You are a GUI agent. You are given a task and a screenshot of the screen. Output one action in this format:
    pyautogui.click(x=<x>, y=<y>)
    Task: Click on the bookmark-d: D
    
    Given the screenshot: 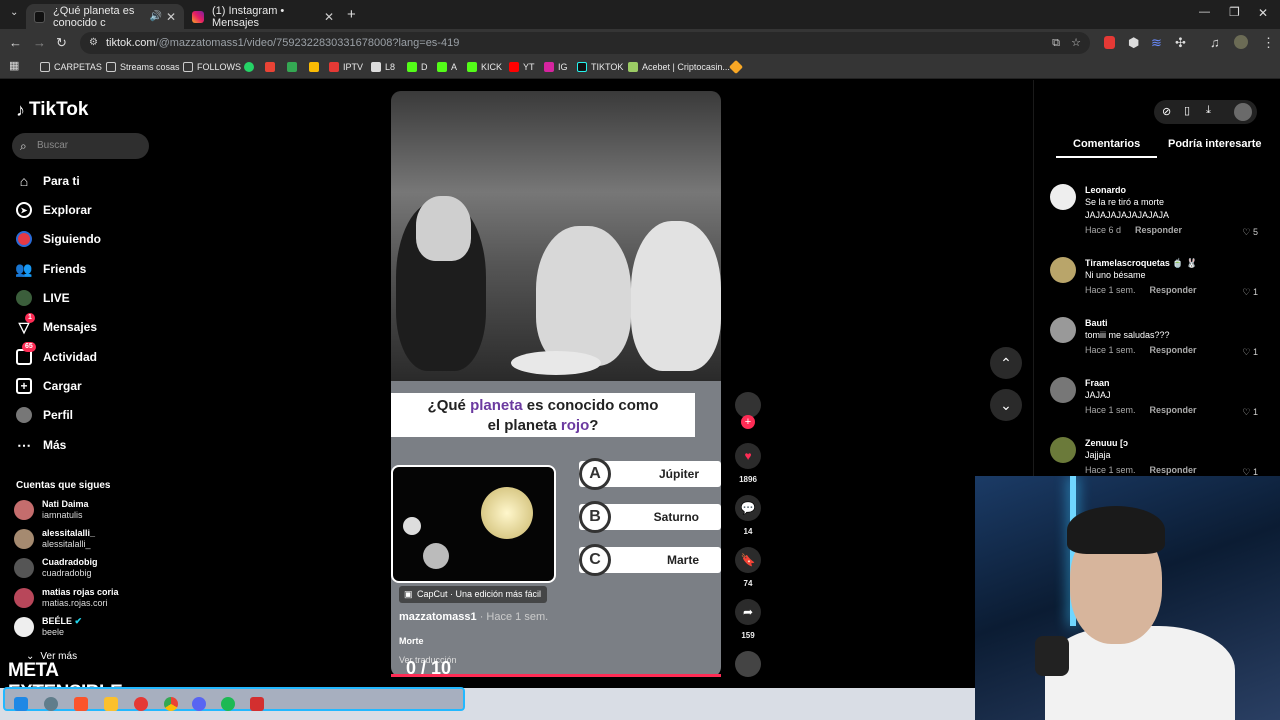 What is the action you would take?
    pyautogui.click(x=417, y=67)
    